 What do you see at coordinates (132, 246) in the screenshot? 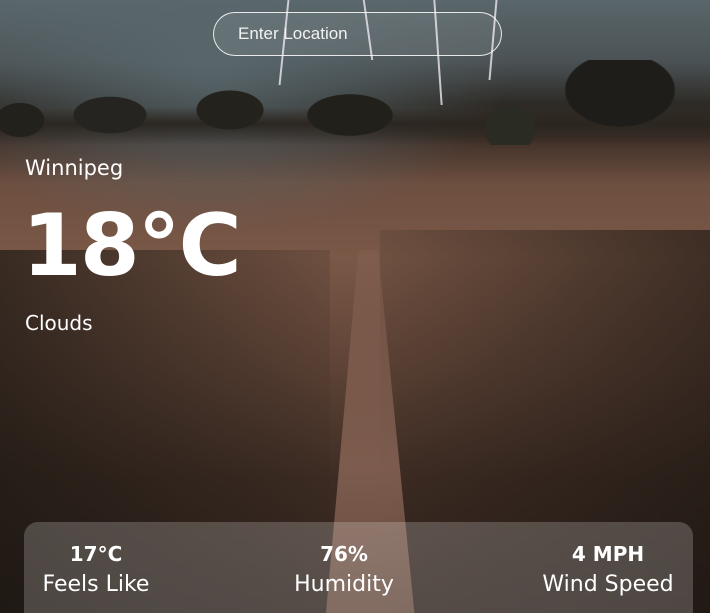
I see `current-temperature: 18°C` at bounding box center [132, 246].